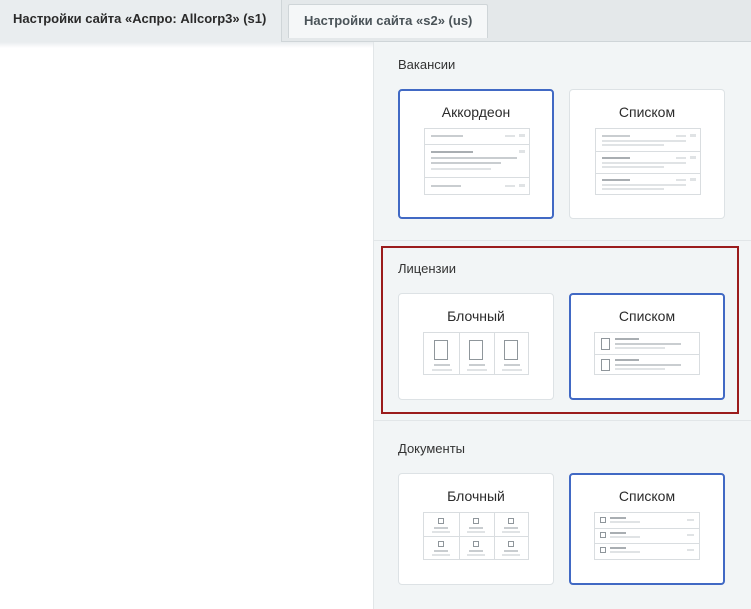  What do you see at coordinates (141, 21) in the screenshot?
I see `tab-site-s1: Настройки сайта «Аспро: Allcorp3» (s1)` at bounding box center [141, 21].